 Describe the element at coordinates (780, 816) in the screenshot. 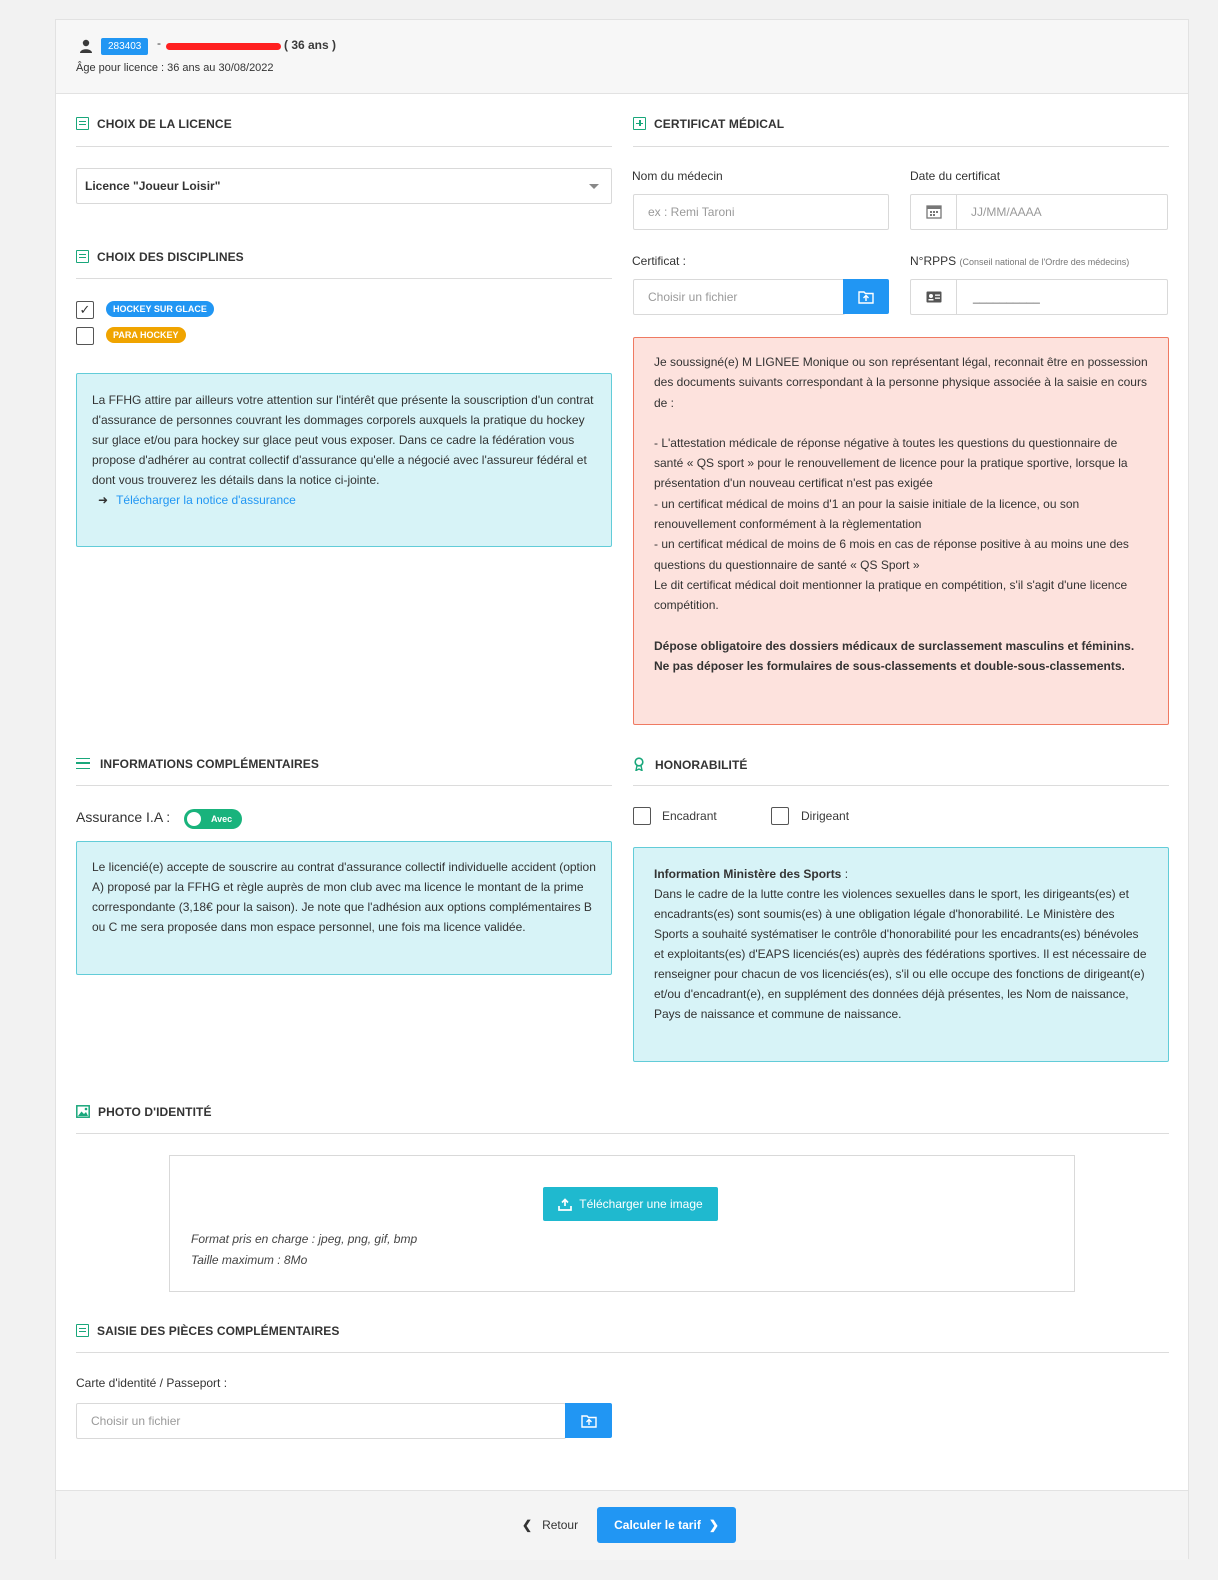

I see `dirigeant-checkbox` at that location.